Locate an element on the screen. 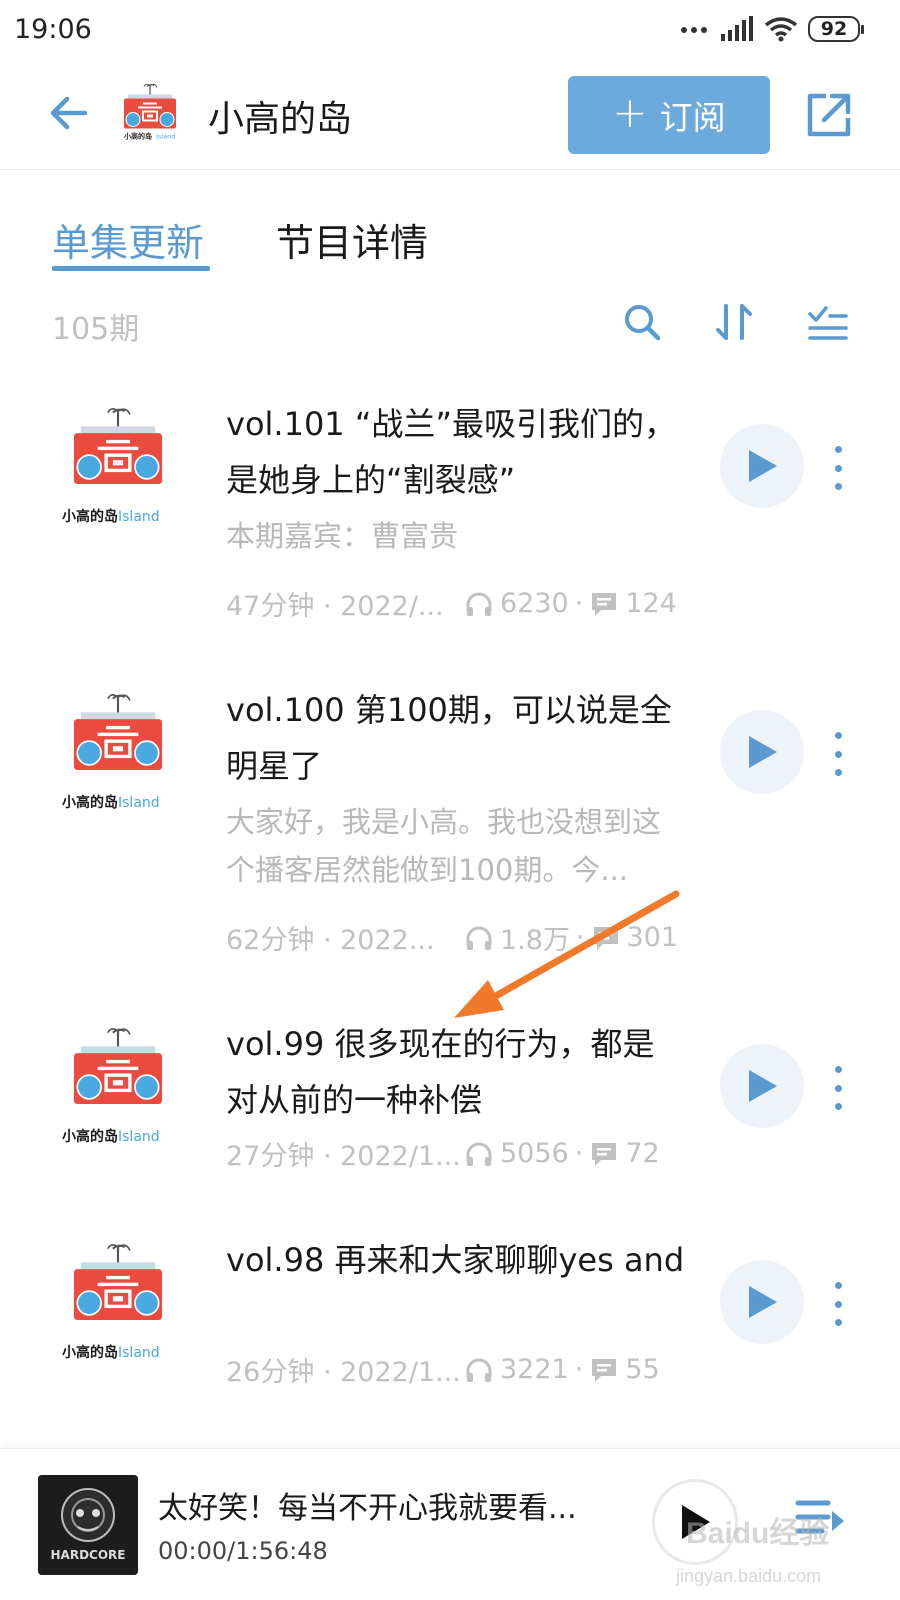 The height and width of the screenshot is (1600, 900). status-icons: 92 is located at coordinates (772, 29).